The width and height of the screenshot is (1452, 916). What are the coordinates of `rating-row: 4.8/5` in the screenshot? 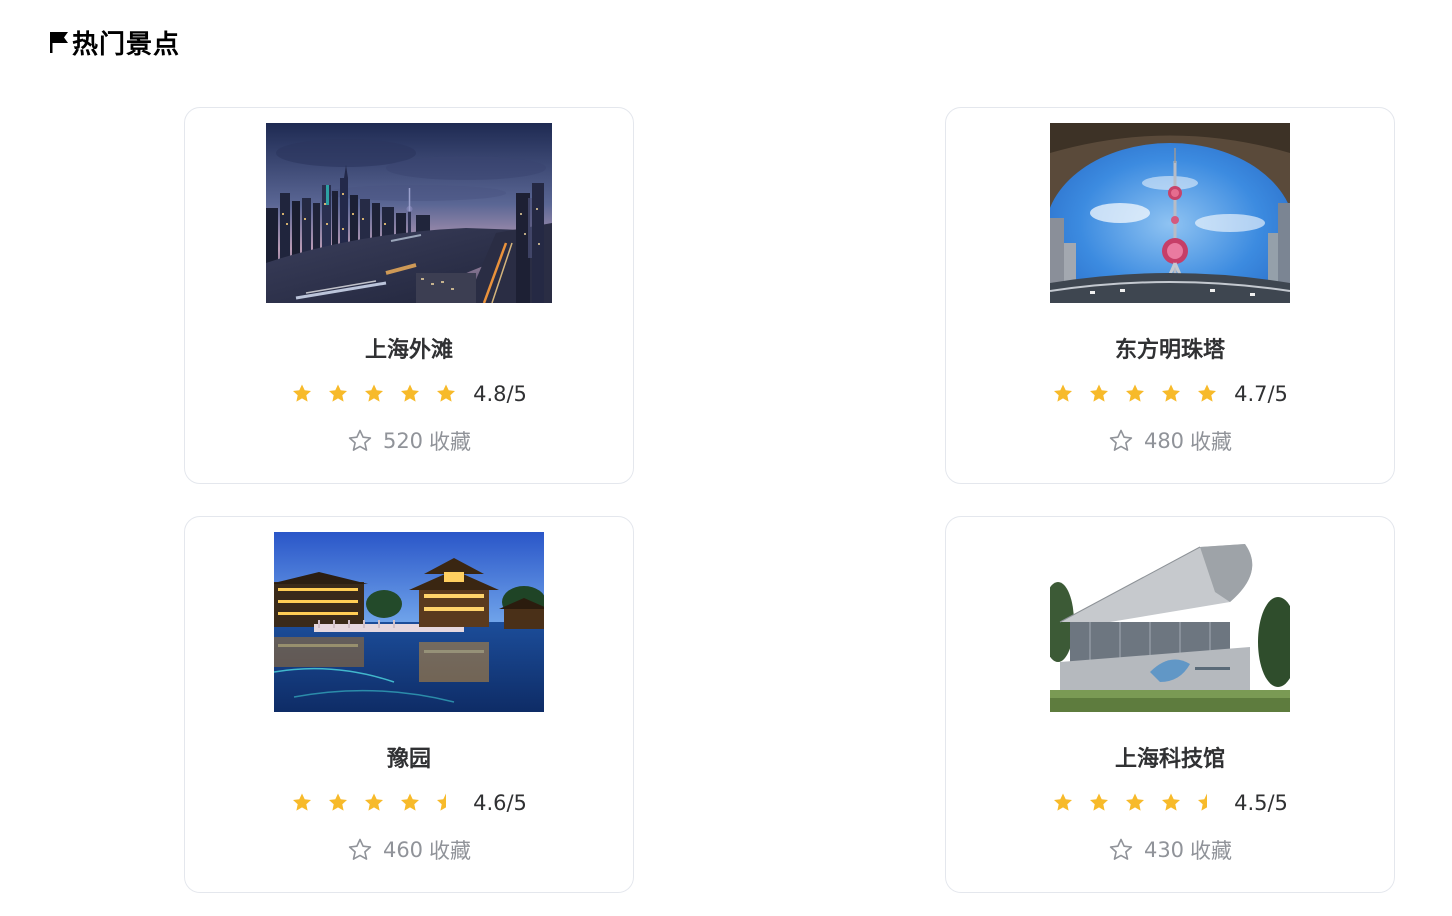 It's located at (409, 394).